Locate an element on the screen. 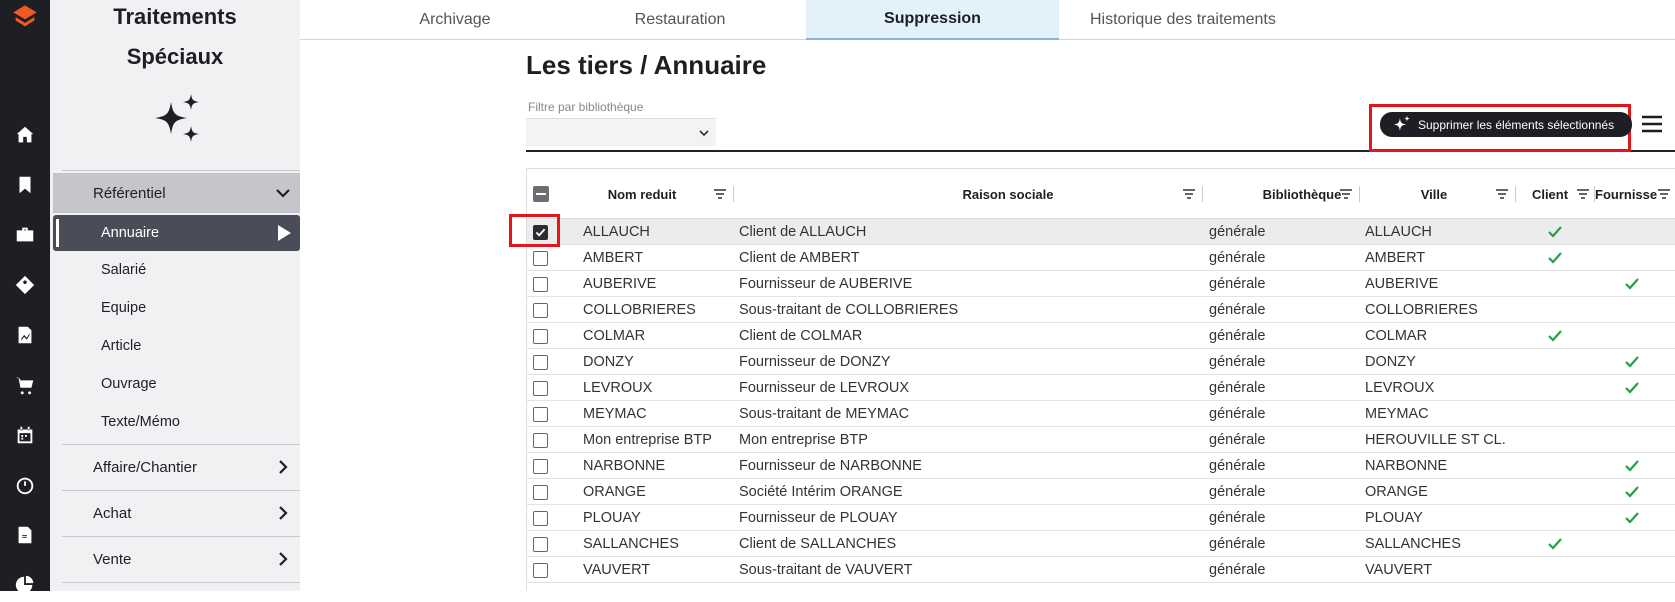 The height and width of the screenshot is (602, 1675). sidebar-item-annuaire: Annuaire is located at coordinates (176, 233).